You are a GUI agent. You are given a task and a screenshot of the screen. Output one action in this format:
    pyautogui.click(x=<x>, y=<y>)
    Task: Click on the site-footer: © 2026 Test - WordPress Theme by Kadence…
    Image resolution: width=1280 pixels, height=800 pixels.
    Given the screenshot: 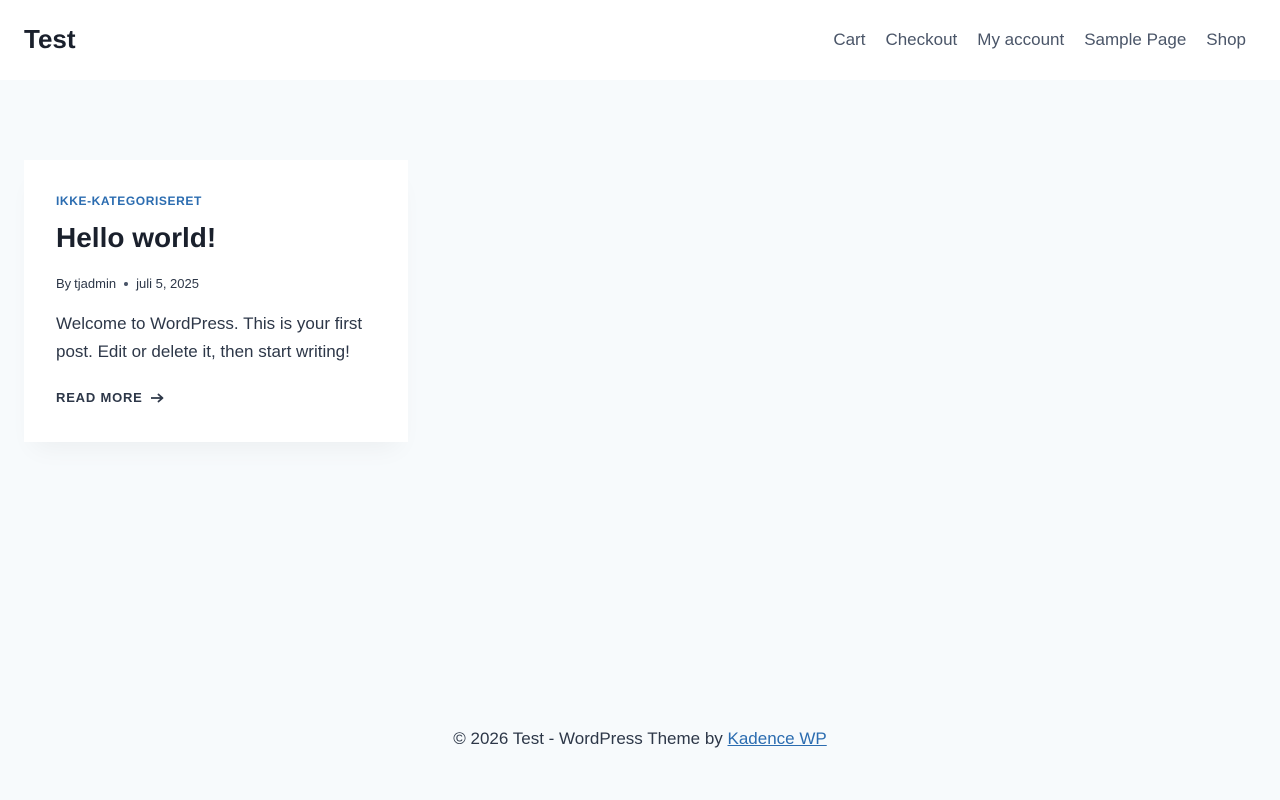 What is the action you would take?
    pyautogui.click(x=640, y=739)
    